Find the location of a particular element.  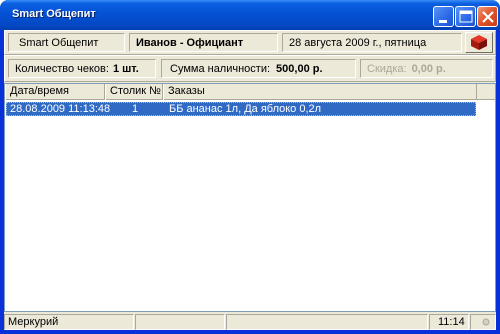

column-header-table-no: Столик № is located at coordinates (134, 92).